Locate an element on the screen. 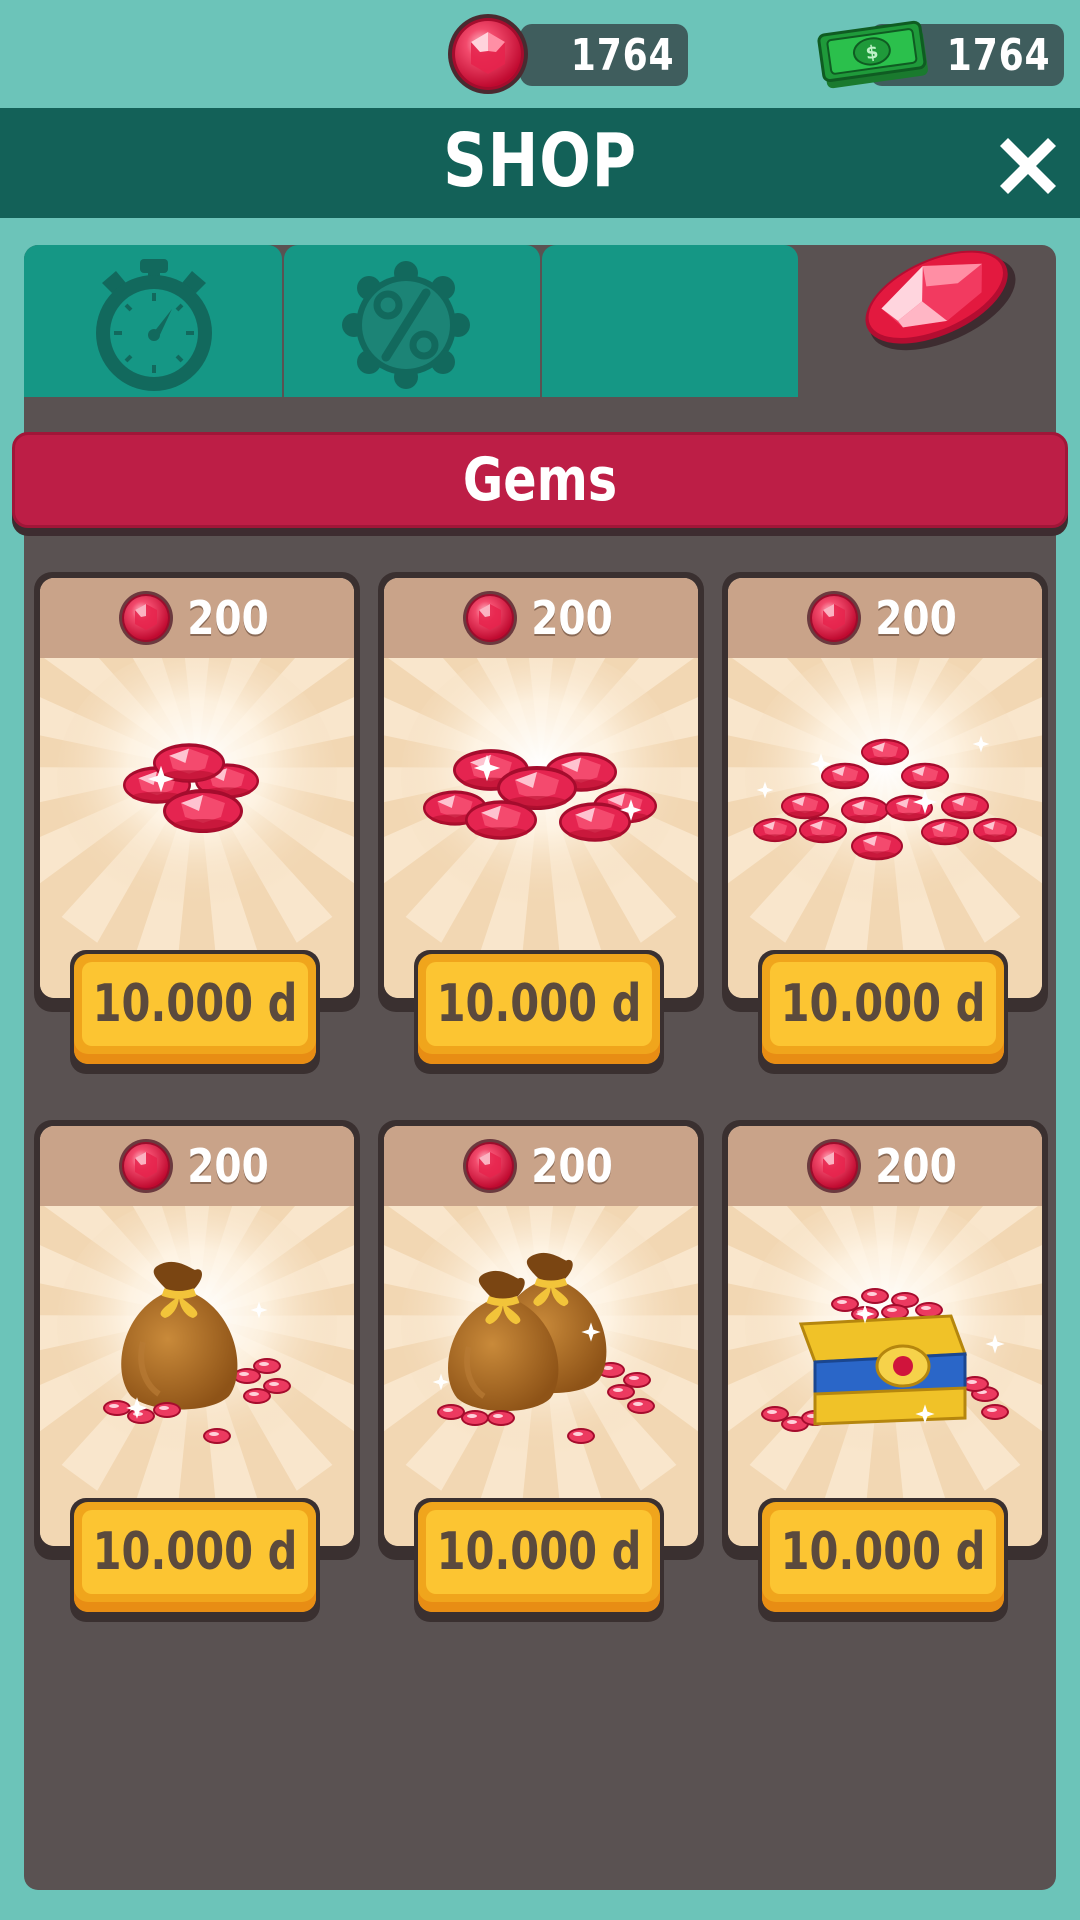 This screenshot has width=1080, height=1920. title-bar: SHOP is located at coordinates (540, 163).